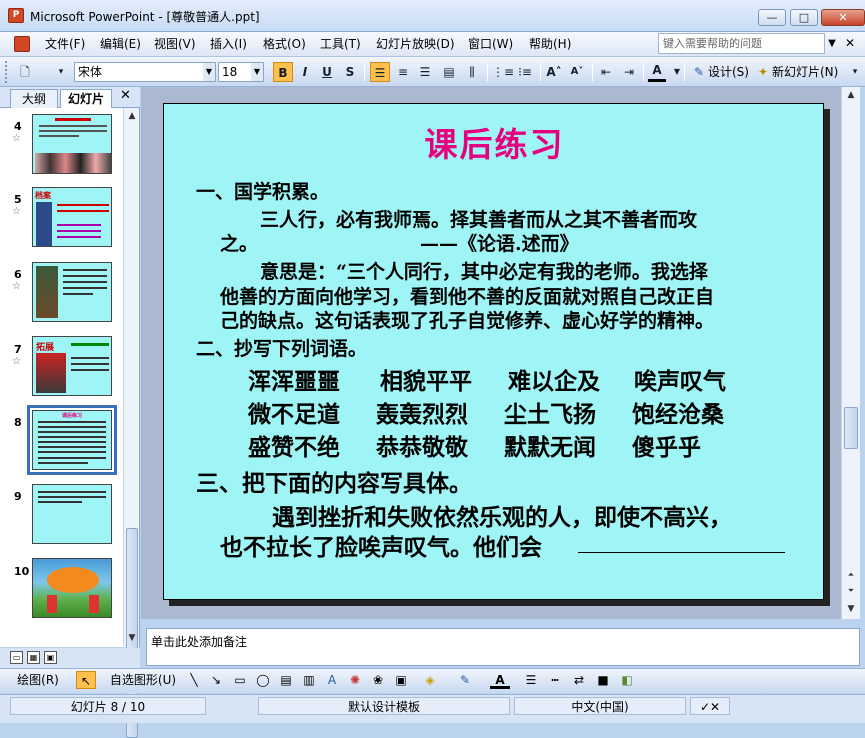 The width and height of the screenshot is (865, 738). I want to click on menu-view: 视图(V), so click(175, 44).